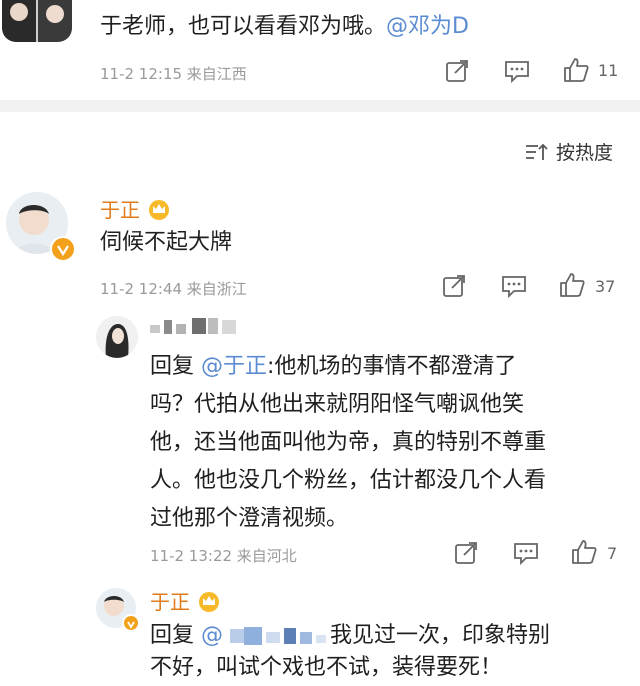 The width and height of the screenshot is (640, 686). I want to click on reply-meta: 11-2 13:22 来自河北, so click(223, 556).